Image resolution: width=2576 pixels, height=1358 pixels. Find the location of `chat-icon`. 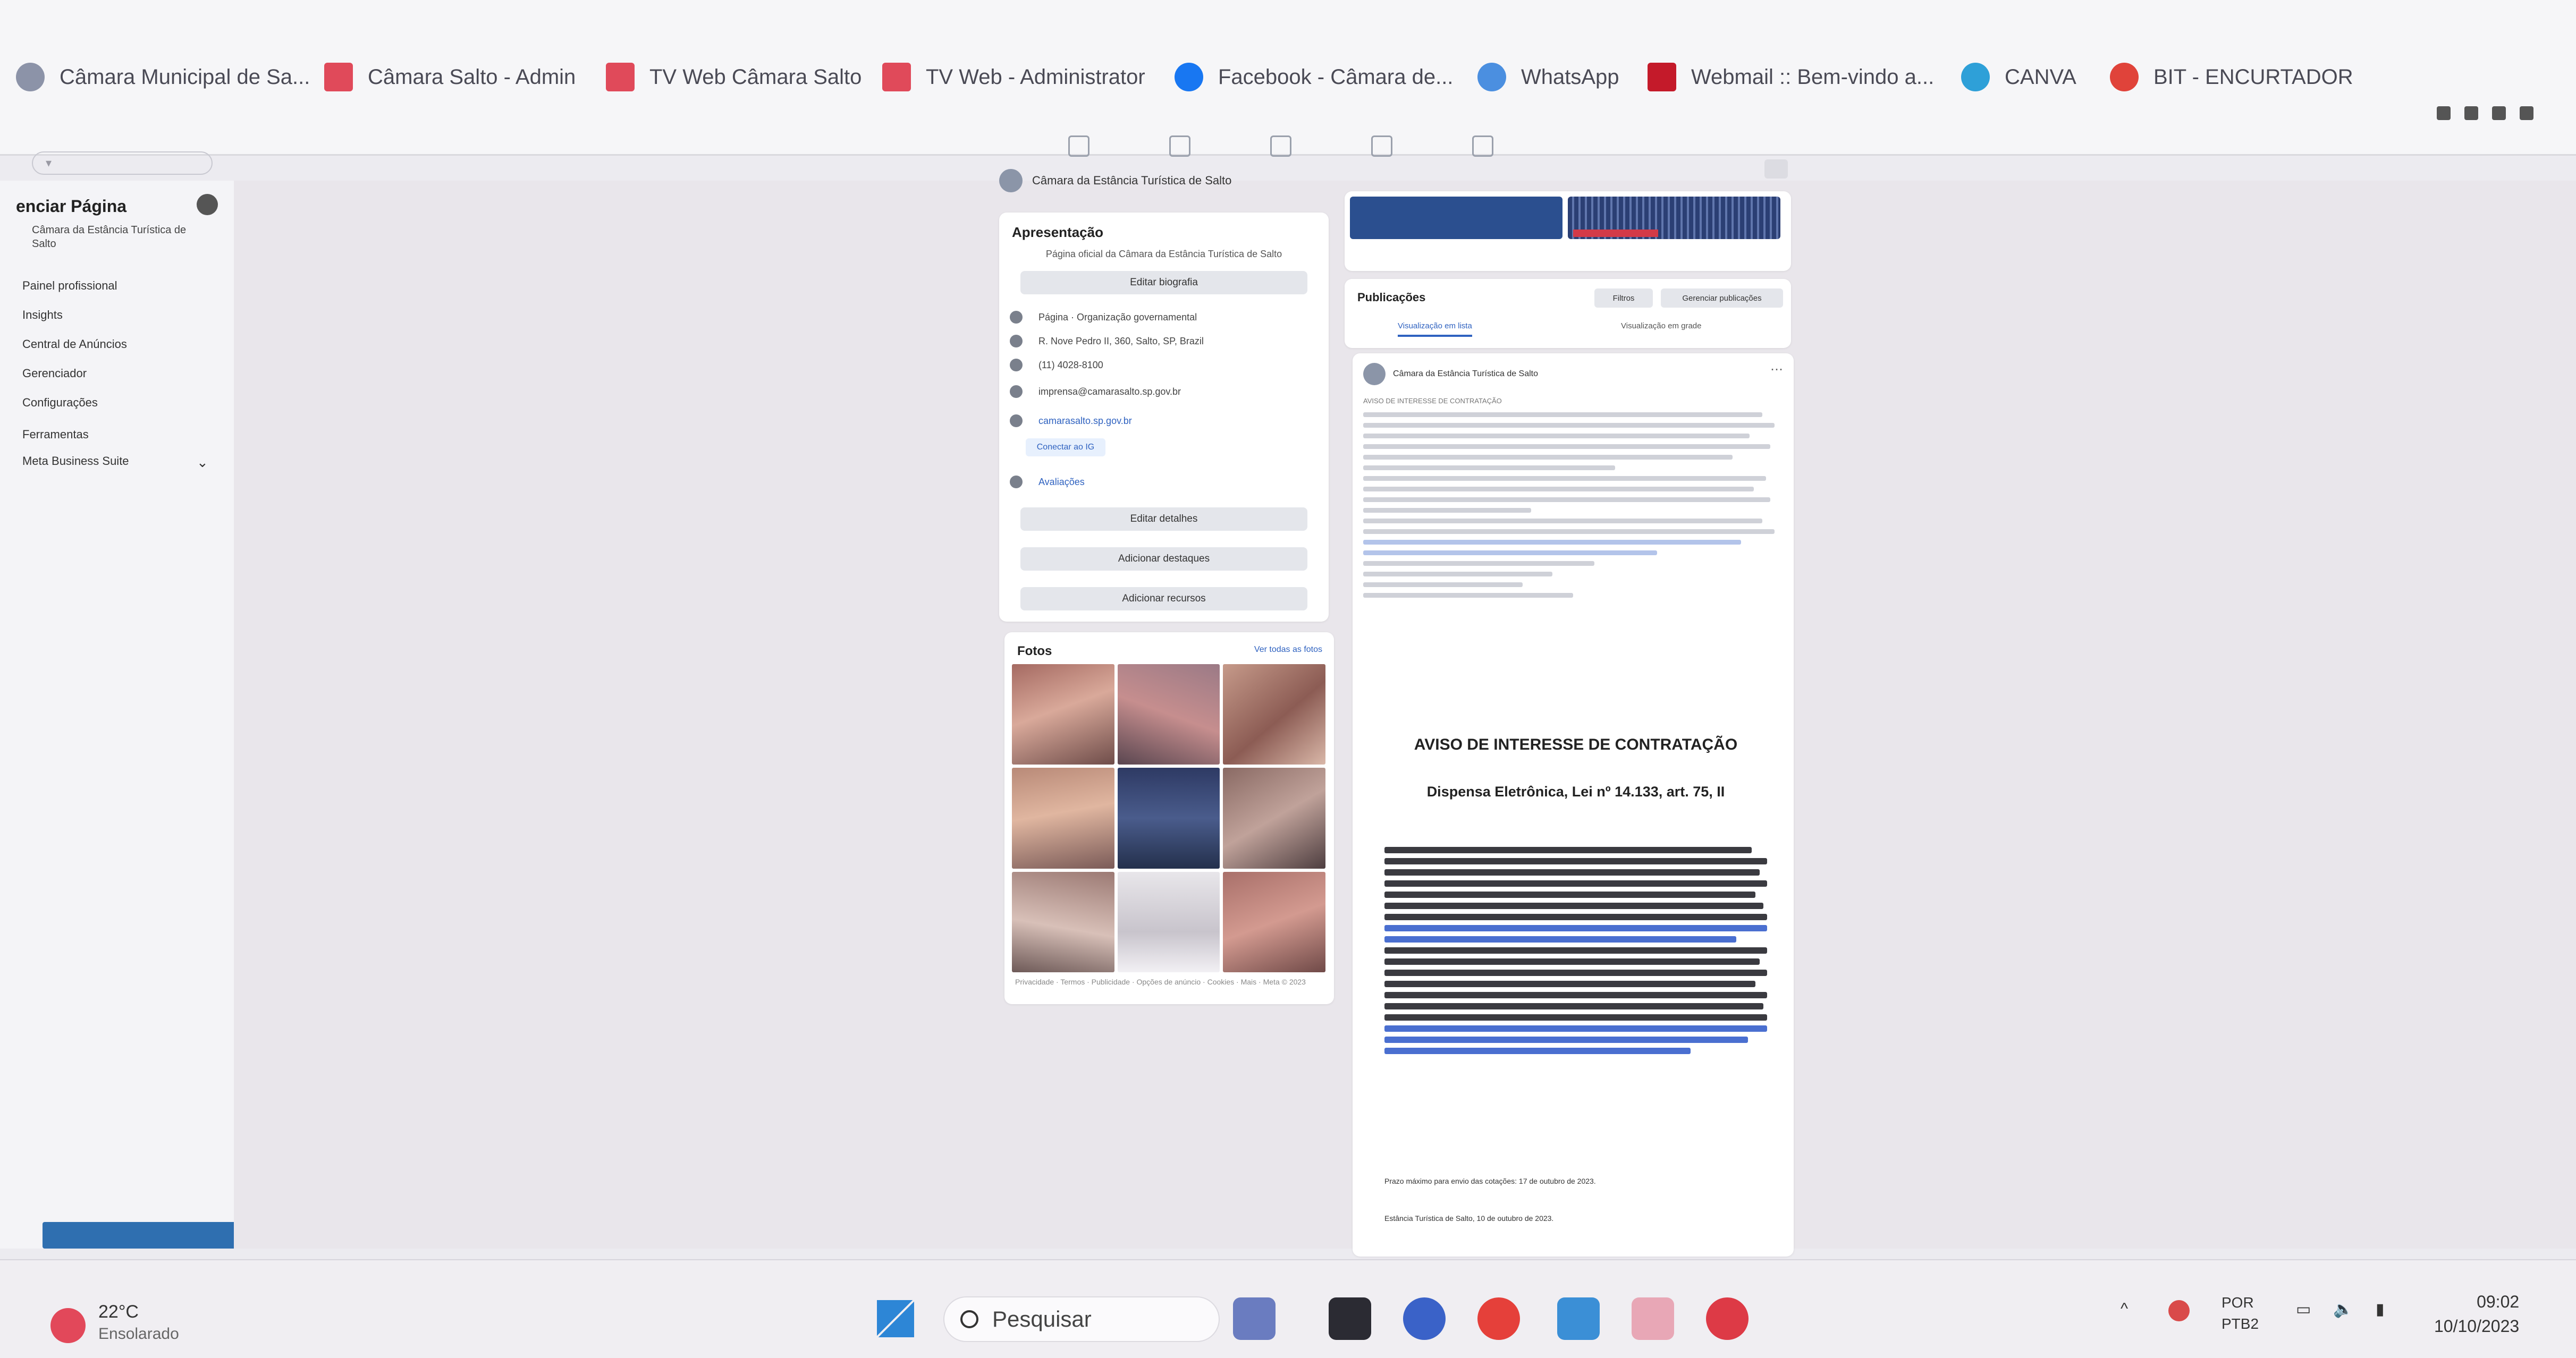

chat-icon is located at coordinates (1425, 1318).